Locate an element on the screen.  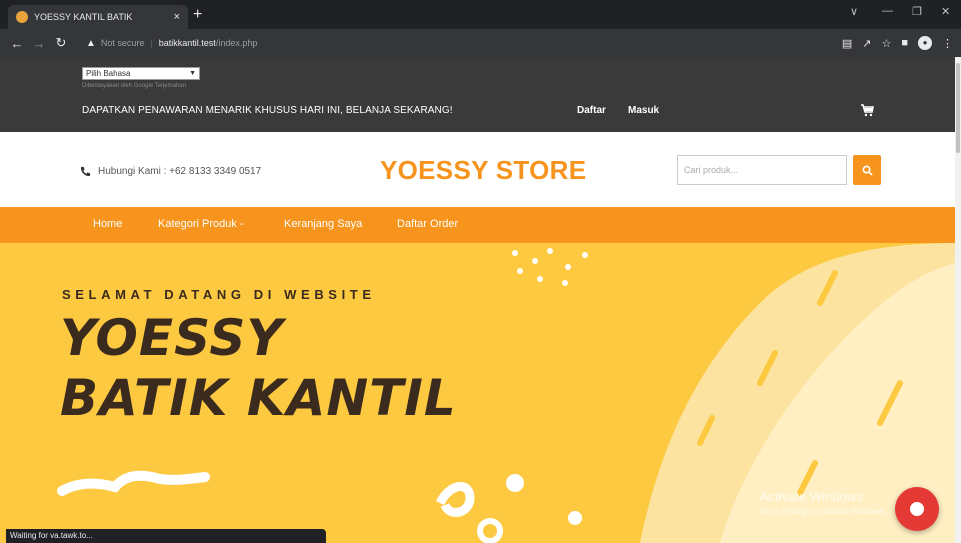
chat-icon is located at coordinates (917, 509).